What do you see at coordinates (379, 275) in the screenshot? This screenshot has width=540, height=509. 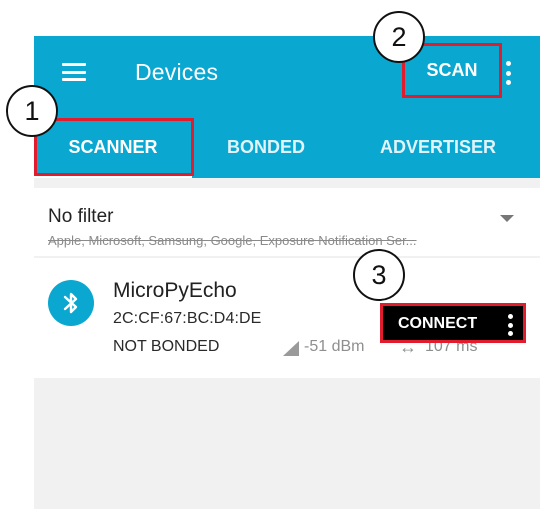 I see `callout-3: 3` at bounding box center [379, 275].